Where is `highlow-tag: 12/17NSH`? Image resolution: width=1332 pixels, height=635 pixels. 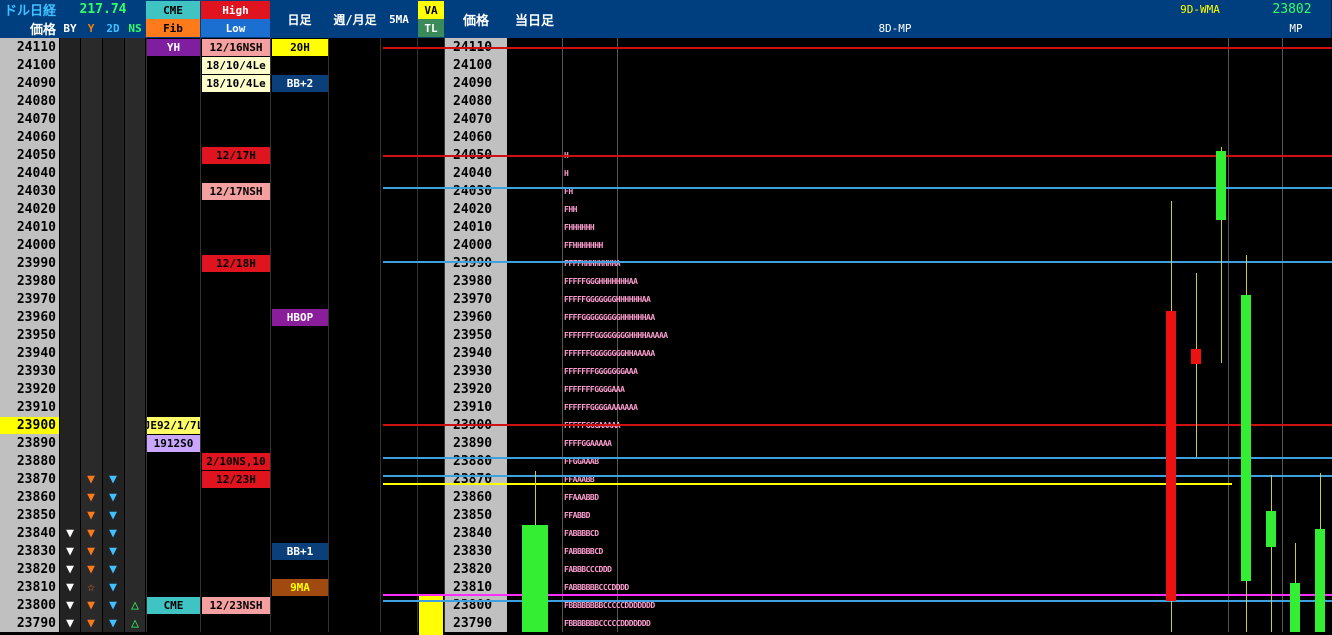 highlow-tag: 12/17NSH is located at coordinates (236, 191).